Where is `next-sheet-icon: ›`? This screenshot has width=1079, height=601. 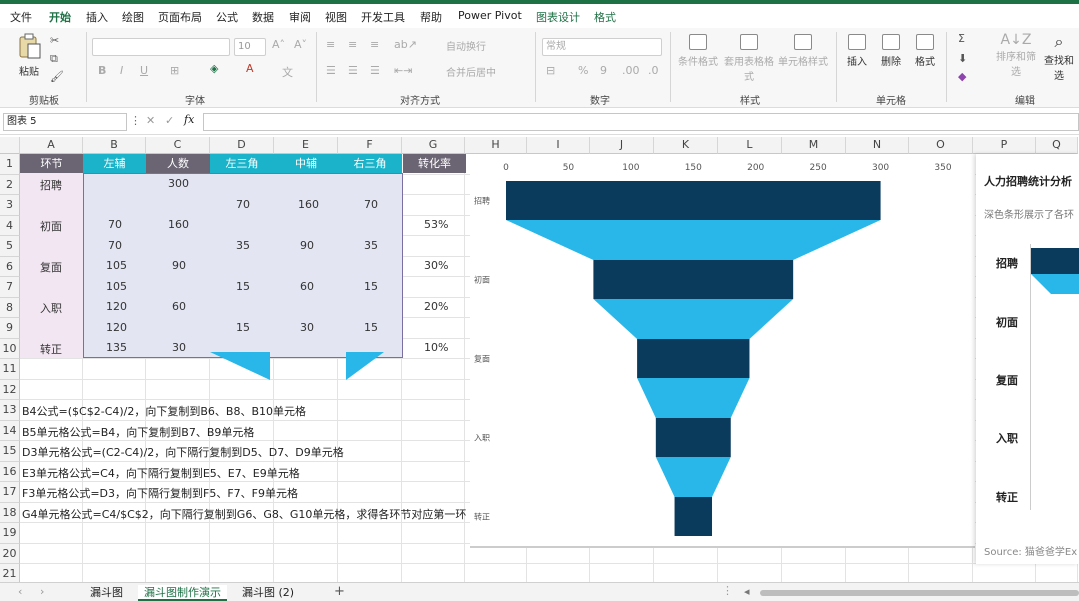 next-sheet-icon: › is located at coordinates (42, 591).